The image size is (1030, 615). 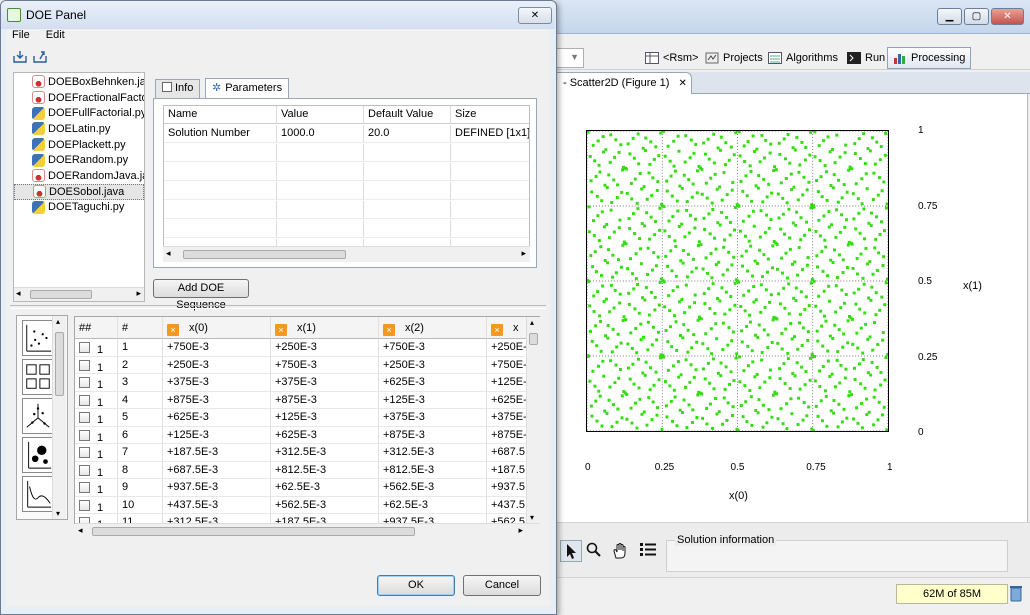 I want to click on cancel-button: Cancel, so click(x=502, y=585).